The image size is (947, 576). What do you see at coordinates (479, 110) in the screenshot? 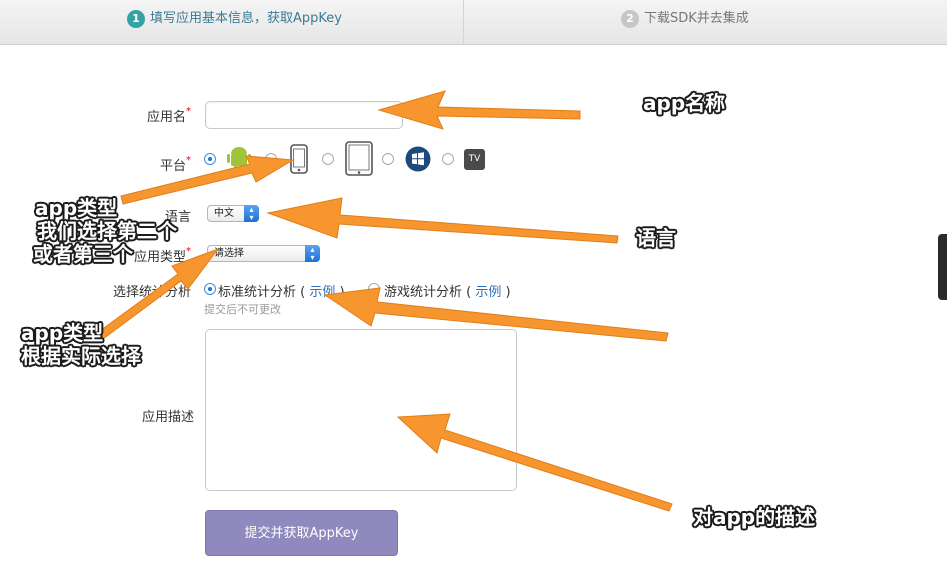
I see `arrow-app-name` at bounding box center [479, 110].